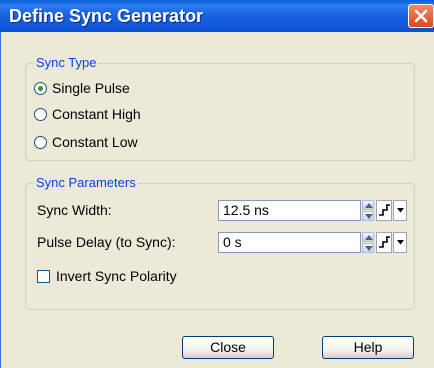  I want to click on close-button: Close, so click(228, 347).